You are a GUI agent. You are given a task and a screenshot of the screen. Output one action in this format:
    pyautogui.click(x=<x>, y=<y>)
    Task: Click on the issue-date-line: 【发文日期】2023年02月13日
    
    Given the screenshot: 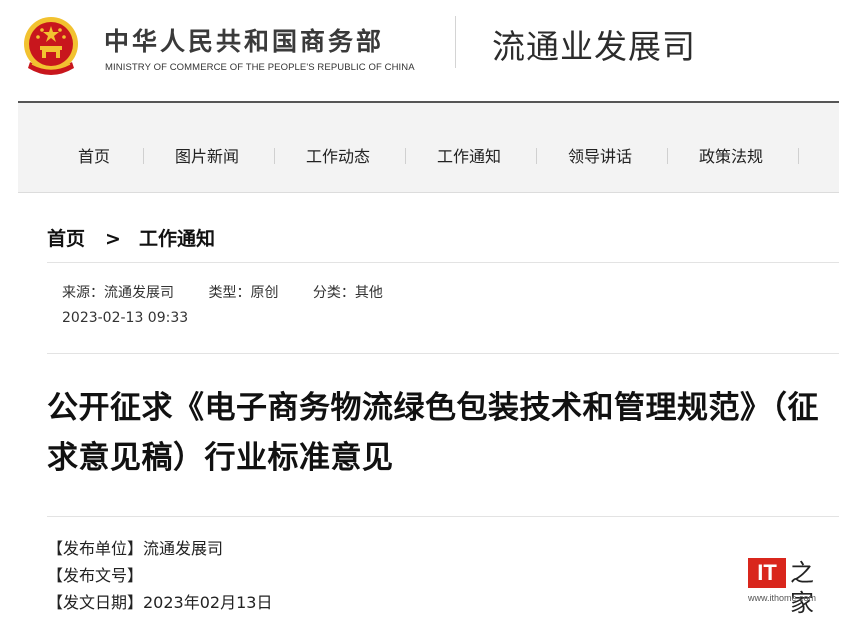 What is the action you would take?
    pyautogui.click(x=160, y=602)
    